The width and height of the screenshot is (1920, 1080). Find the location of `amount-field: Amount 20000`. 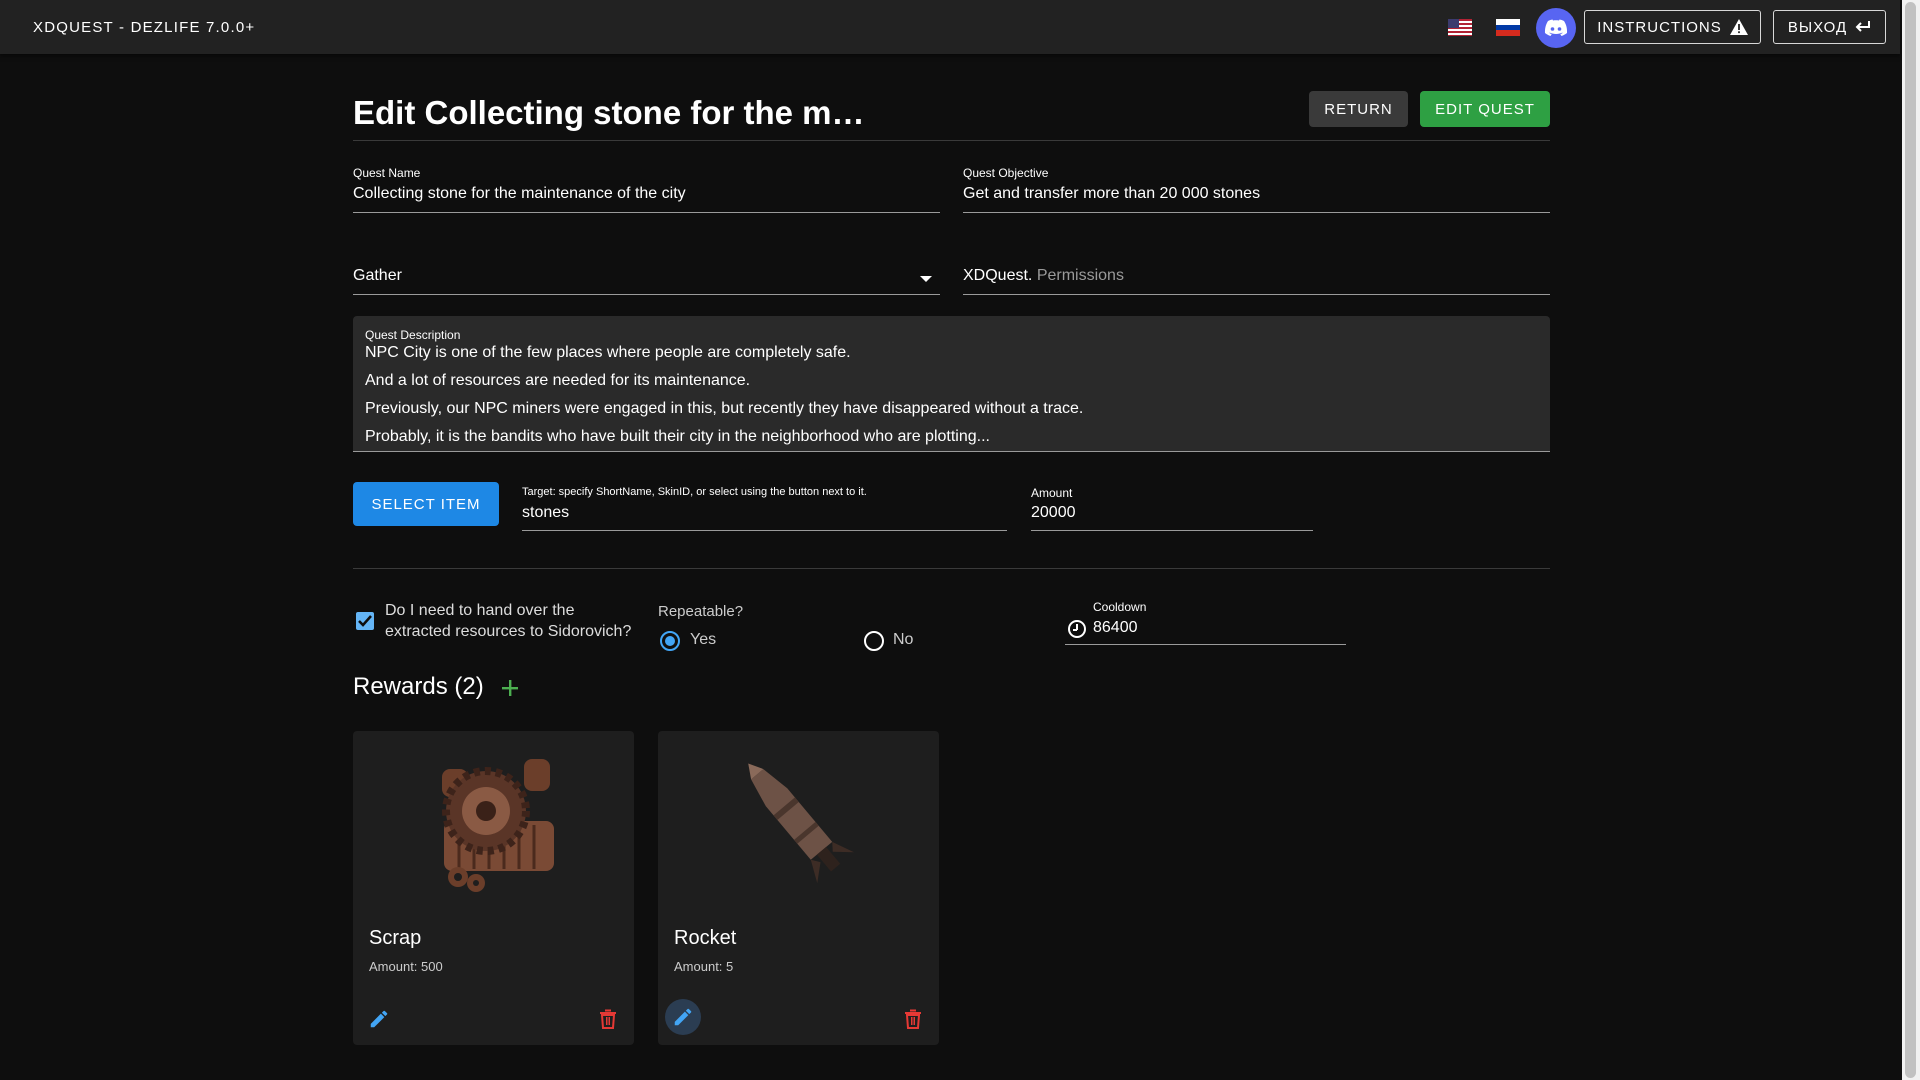

amount-field: Amount 20000 is located at coordinates (1172, 508).